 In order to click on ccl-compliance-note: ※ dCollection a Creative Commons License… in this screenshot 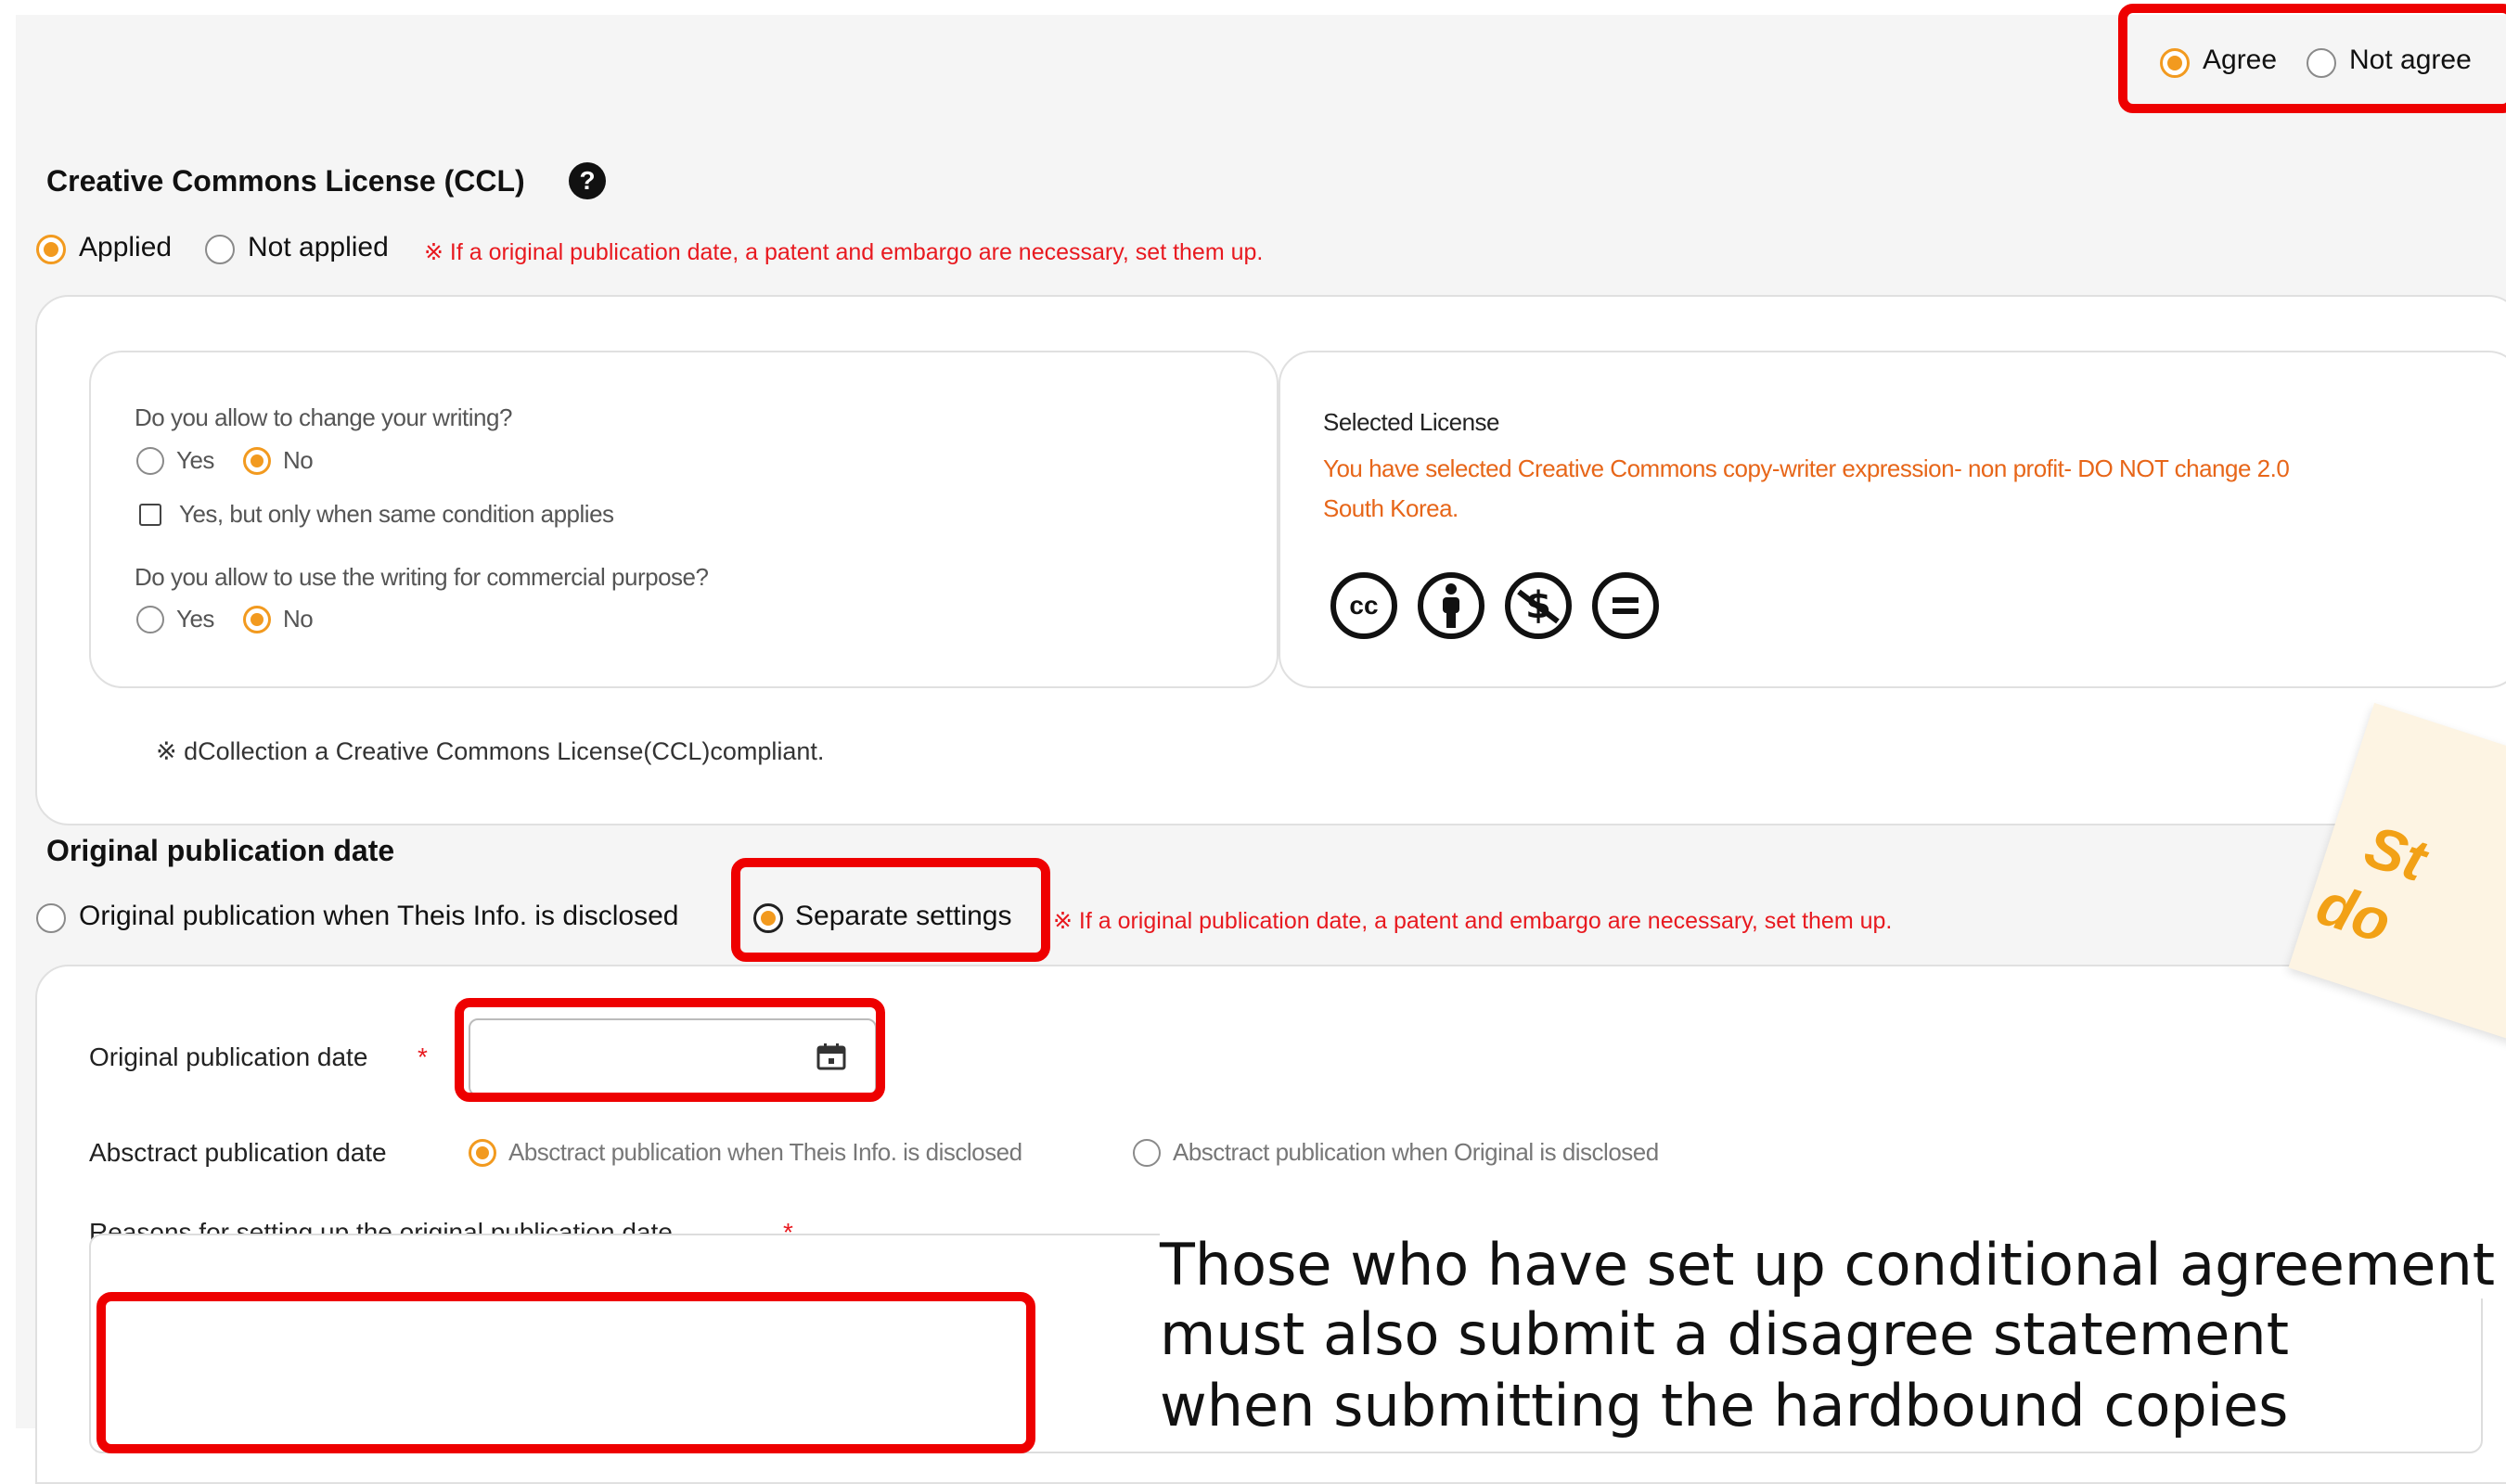, I will do `click(490, 751)`.